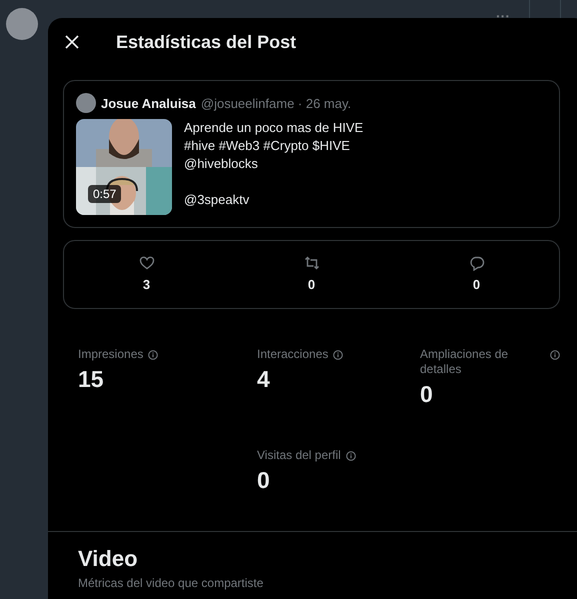 The image size is (577, 599). I want to click on post-text: #hive #Web3 #Crypto $HIVE, so click(267, 146).